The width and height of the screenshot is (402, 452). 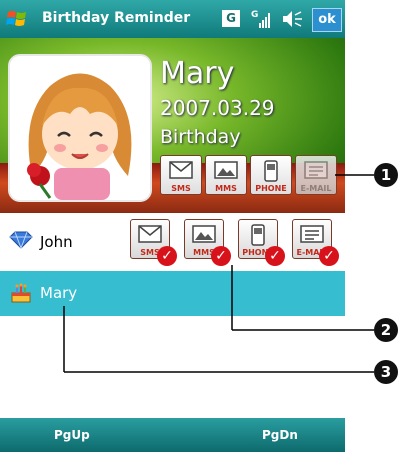 What do you see at coordinates (386, 175) in the screenshot?
I see `callout-1: 1` at bounding box center [386, 175].